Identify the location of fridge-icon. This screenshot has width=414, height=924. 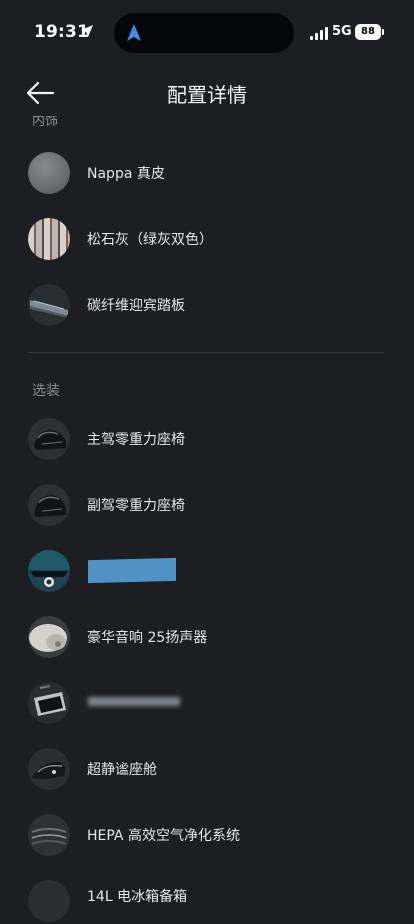
(49, 703).